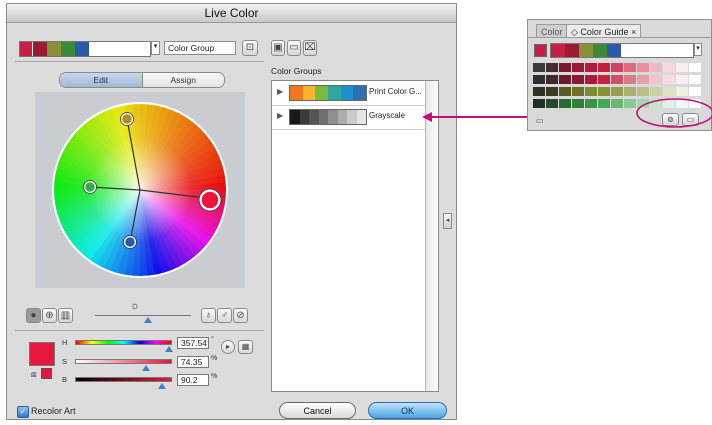 This screenshot has width=712, height=425. What do you see at coordinates (228, 347) in the screenshot?
I see `slider-mode-menu-icon: ▸` at bounding box center [228, 347].